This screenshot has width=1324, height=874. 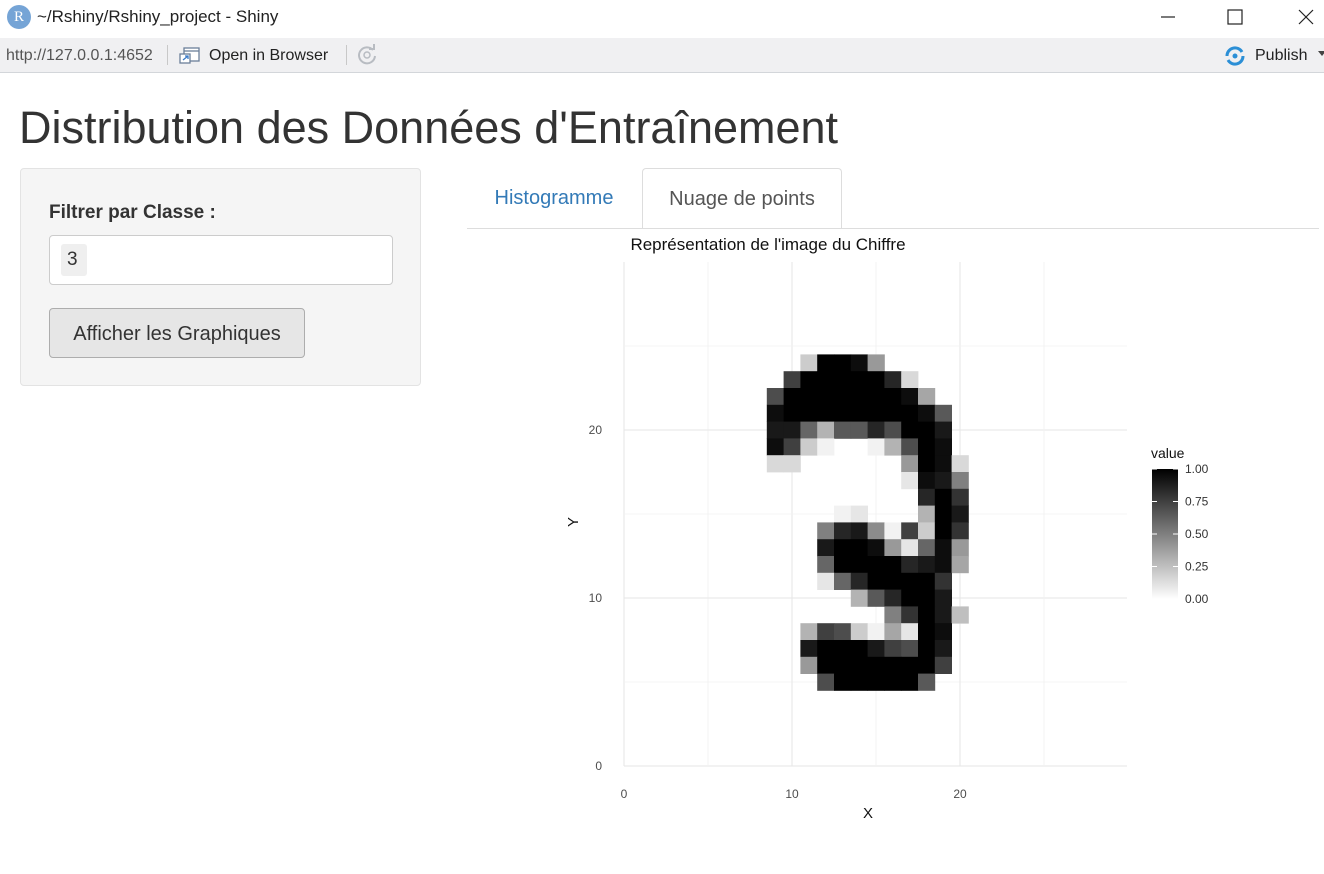 I want to click on selected-class-chip: 3, so click(x=74, y=260).